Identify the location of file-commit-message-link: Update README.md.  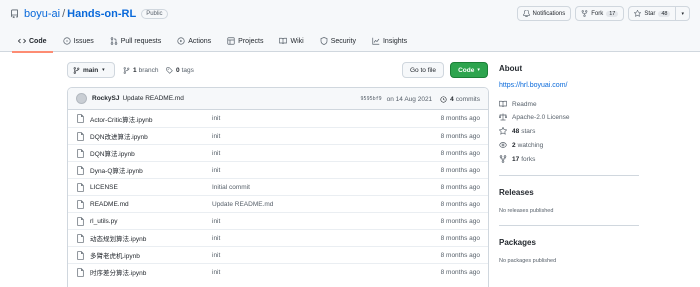
(242, 204).